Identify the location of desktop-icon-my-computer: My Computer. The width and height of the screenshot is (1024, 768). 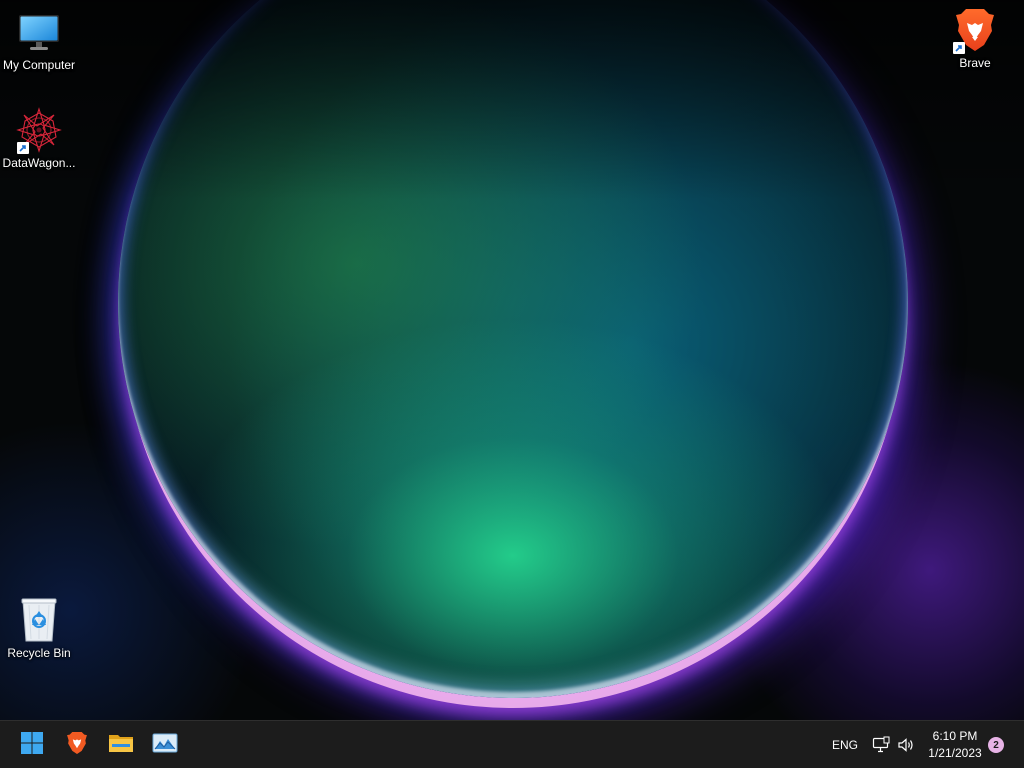
(39, 40).